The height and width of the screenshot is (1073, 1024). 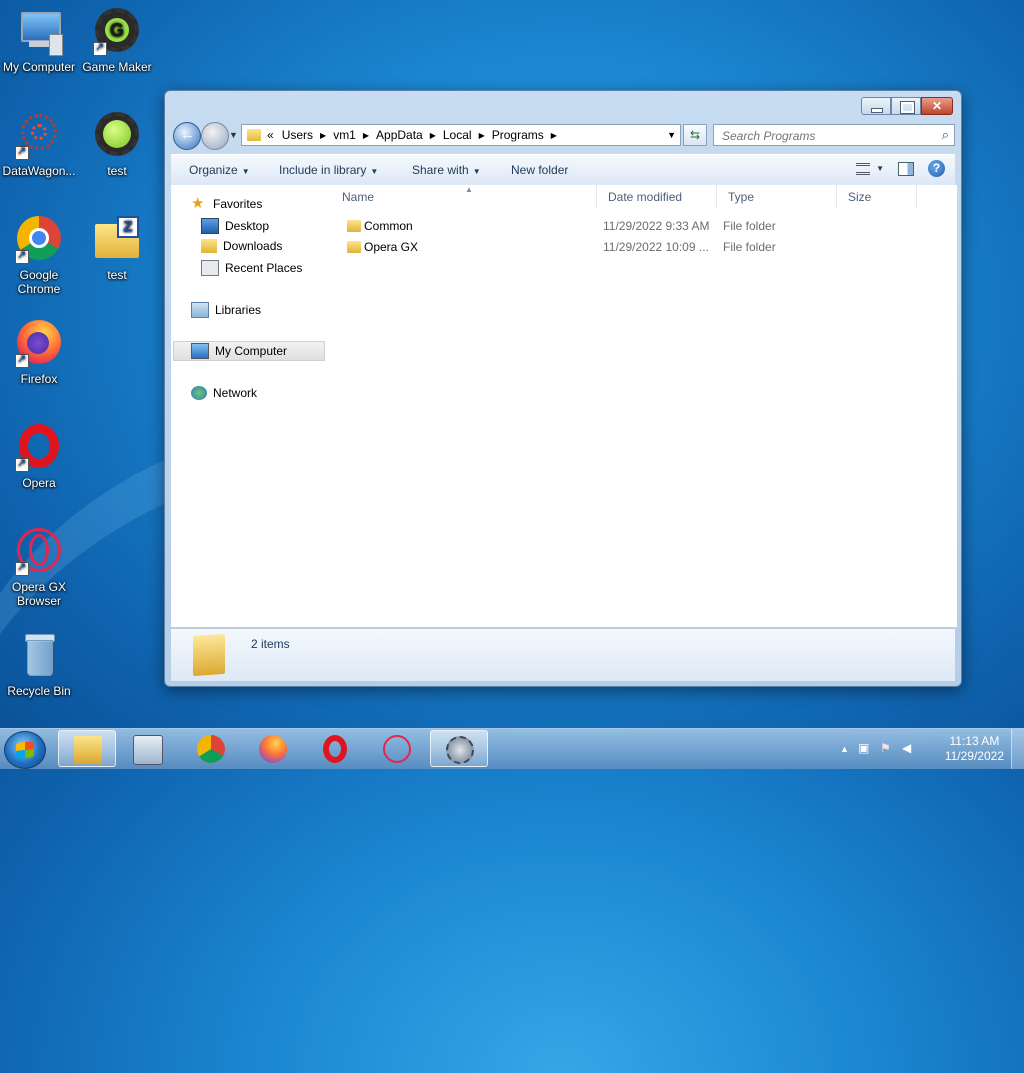 What do you see at coordinates (235, 226) in the screenshot?
I see `nav-desktop: Desktop` at bounding box center [235, 226].